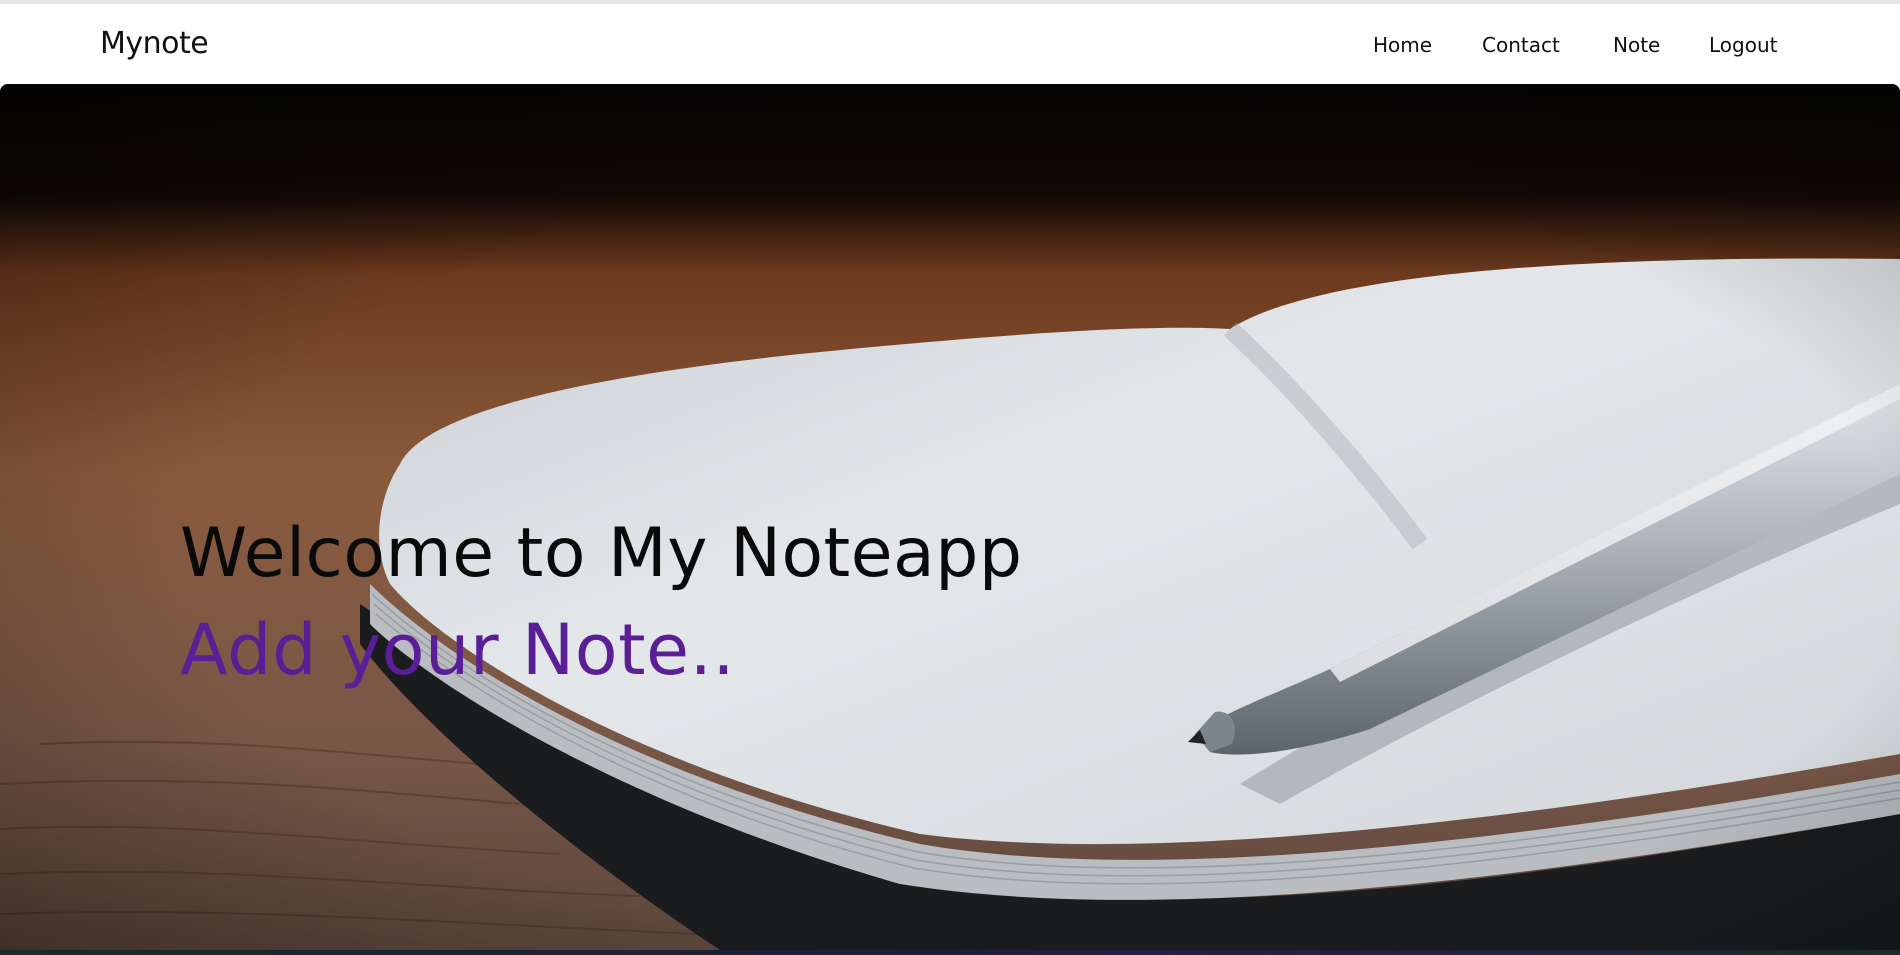 The image size is (1900, 955). Describe the element at coordinates (1636, 45) in the screenshot. I see `nav-link-note: Note` at that location.